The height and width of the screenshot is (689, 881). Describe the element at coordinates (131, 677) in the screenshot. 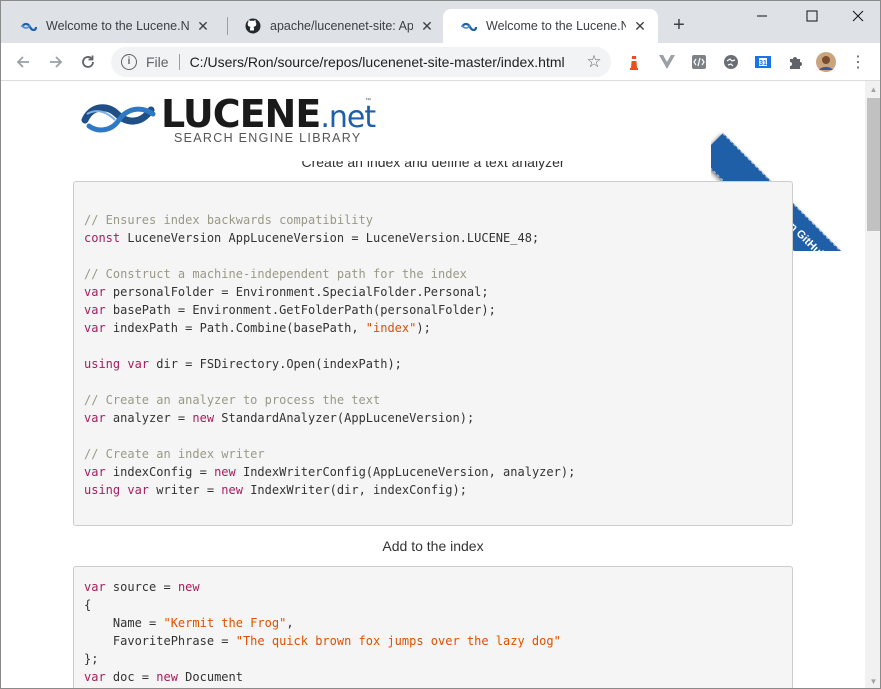

I see `code-token: doc =` at that location.